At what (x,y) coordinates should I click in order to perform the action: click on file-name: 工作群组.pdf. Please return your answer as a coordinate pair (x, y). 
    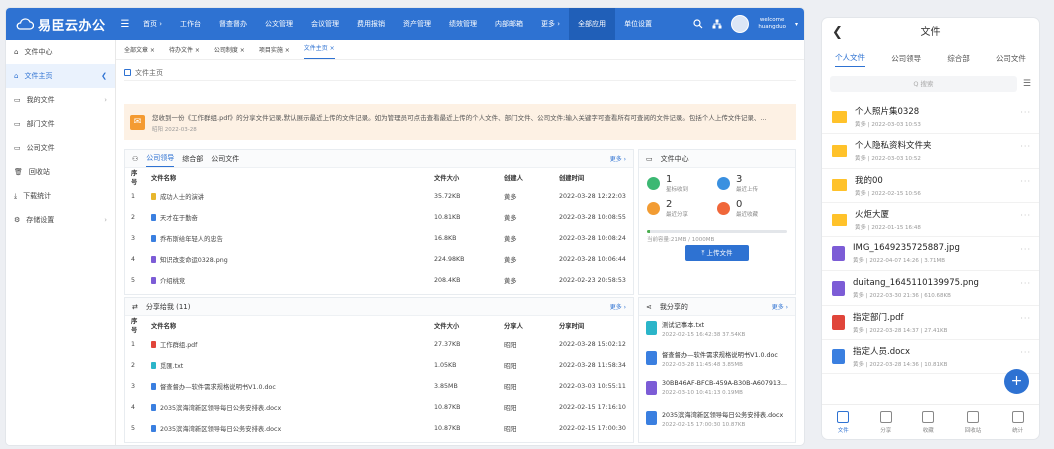
    Looking at the image, I should click on (178, 345).